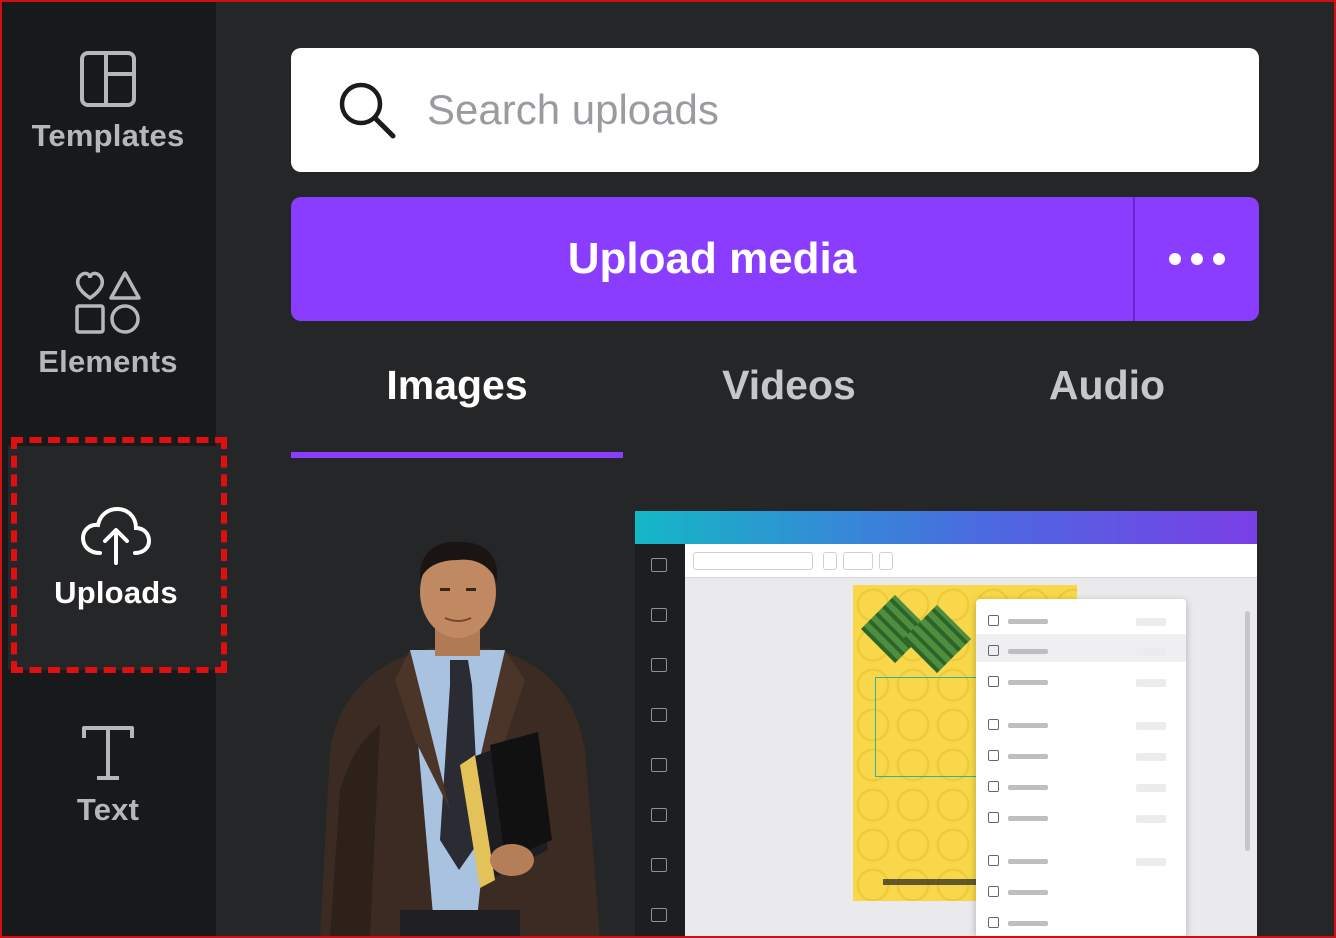 The width and height of the screenshot is (1336, 938). I want to click on sidebar-item-templates: Templates, so click(108, 113).